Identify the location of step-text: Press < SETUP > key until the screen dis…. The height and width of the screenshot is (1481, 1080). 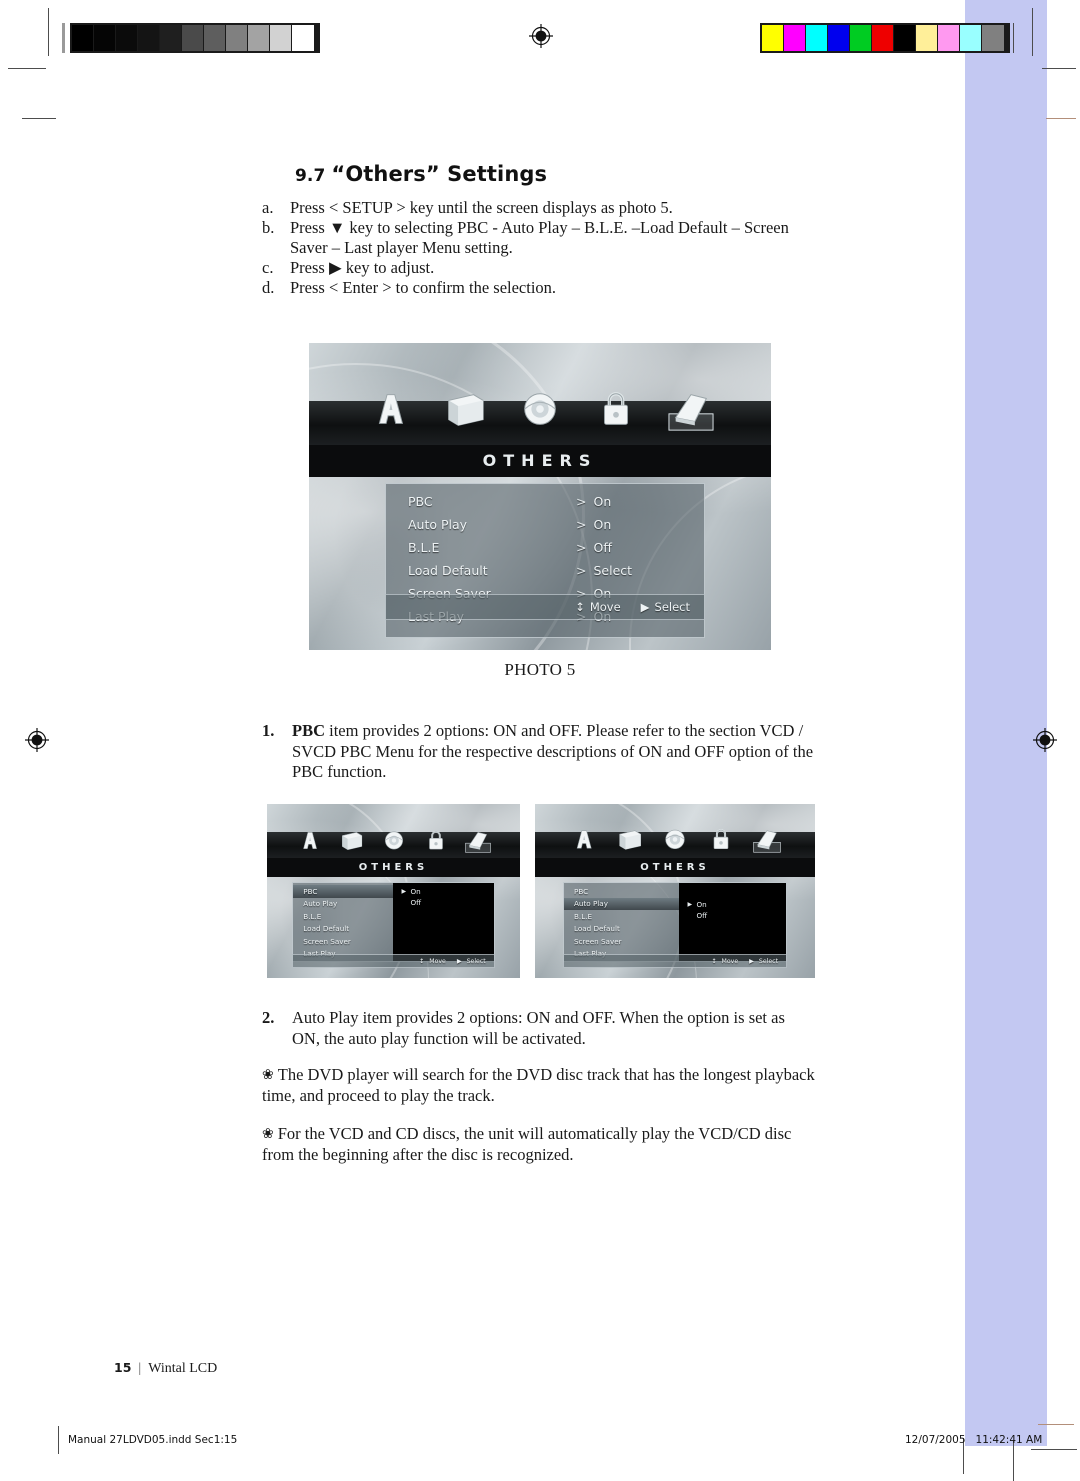
(481, 207).